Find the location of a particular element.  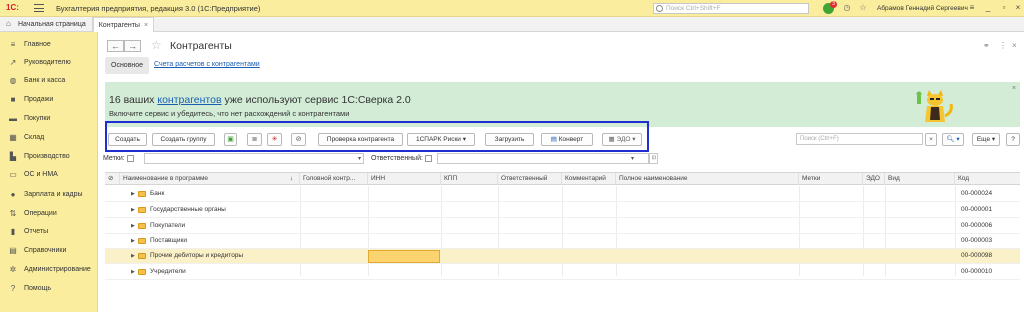

column-labels: Метки is located at coordinates (831, 179).